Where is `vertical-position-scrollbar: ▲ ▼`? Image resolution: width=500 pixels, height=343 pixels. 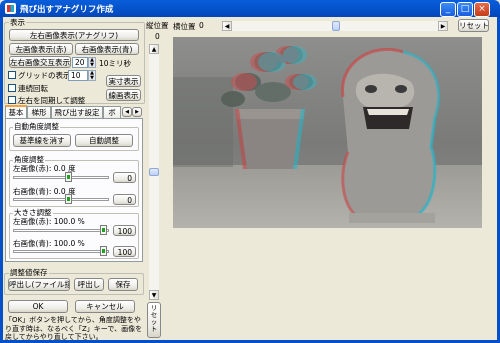
vertical-position-scrollbar: ▲ ▼ is located at coordinates (154, 172).